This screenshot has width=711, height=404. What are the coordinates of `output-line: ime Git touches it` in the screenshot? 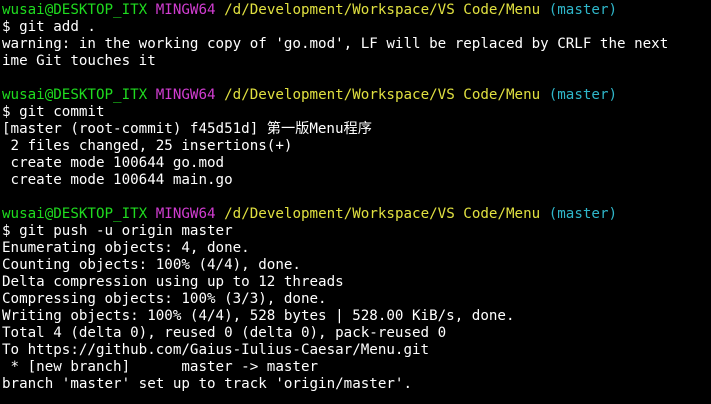 It's located at (79, 61).